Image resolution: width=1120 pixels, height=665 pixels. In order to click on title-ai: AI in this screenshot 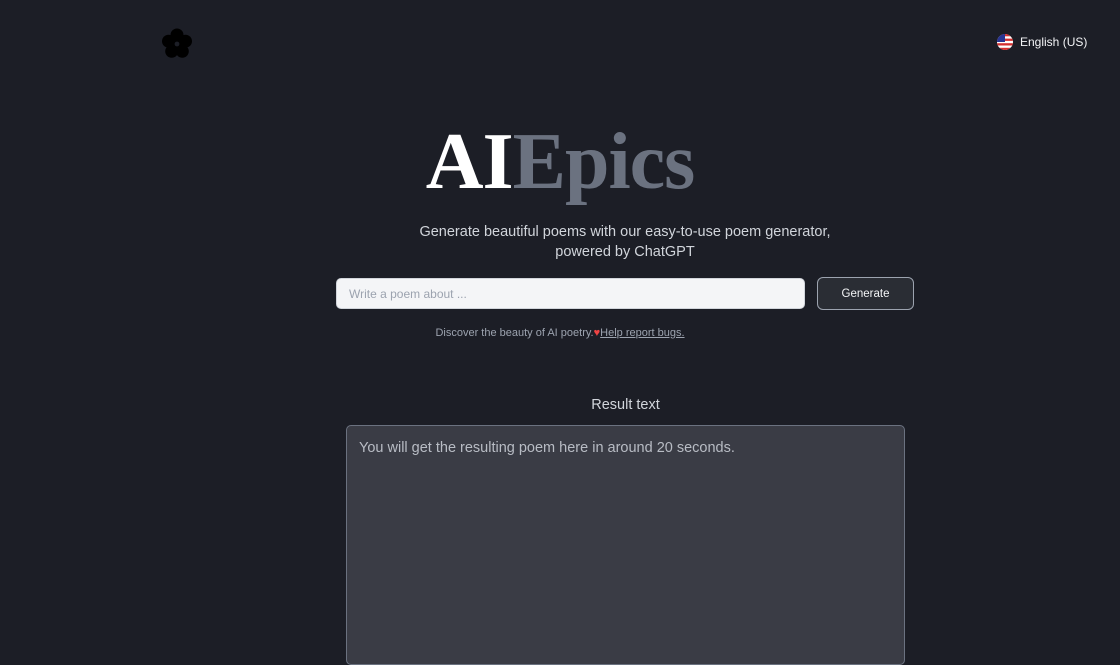, I will do `click(469, 162)`.